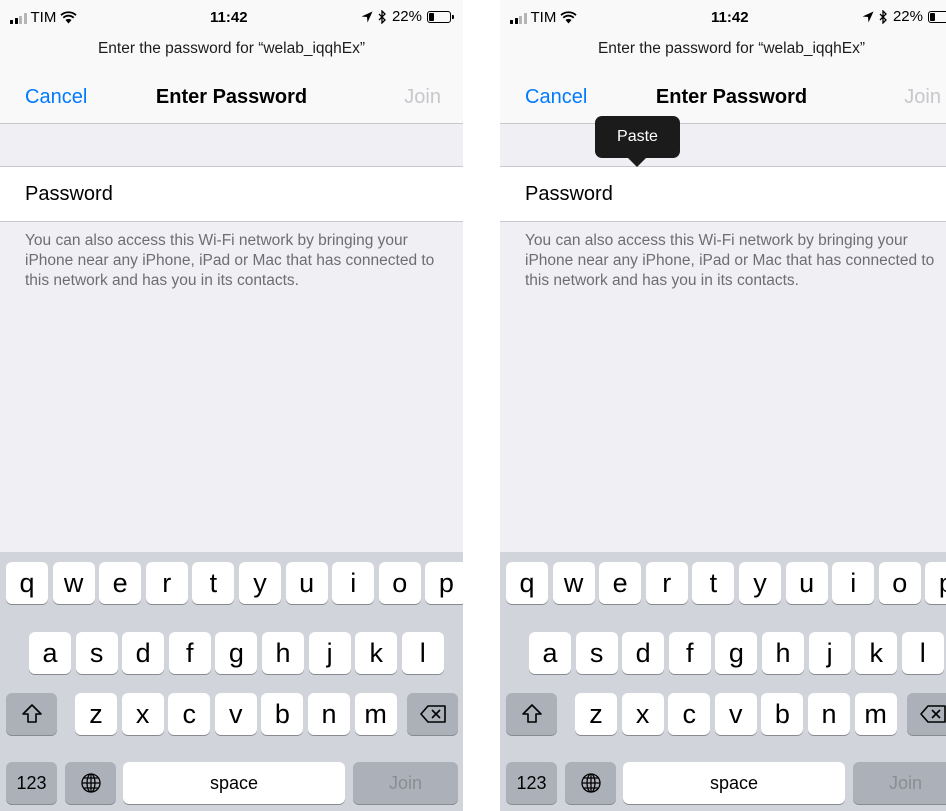 This screenshot has height=811, width=946. What do you see at coordinates (518, 18) in the screenshot?
I see `signal-strength-icon` at bounding box center [518, 18].